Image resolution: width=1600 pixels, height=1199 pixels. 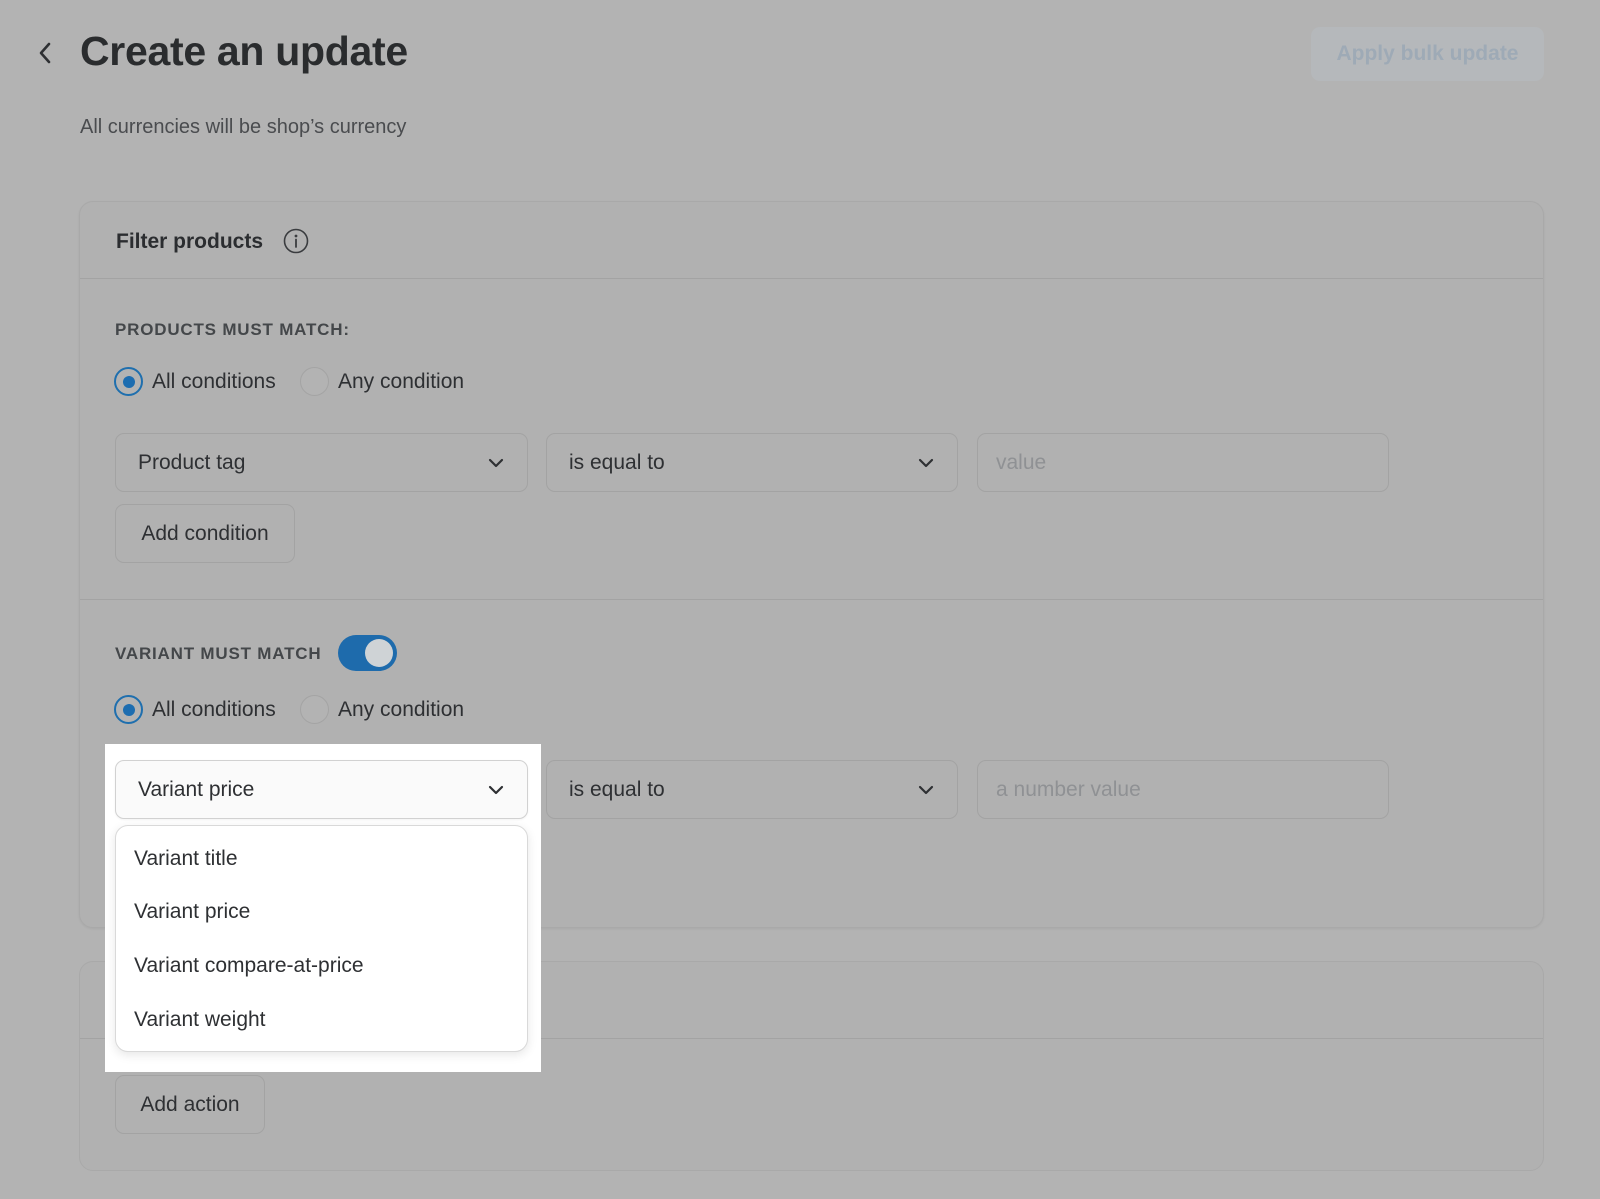 I want to click on variant-radio-all-conditions: All conditions, so click(x=195, y=709).